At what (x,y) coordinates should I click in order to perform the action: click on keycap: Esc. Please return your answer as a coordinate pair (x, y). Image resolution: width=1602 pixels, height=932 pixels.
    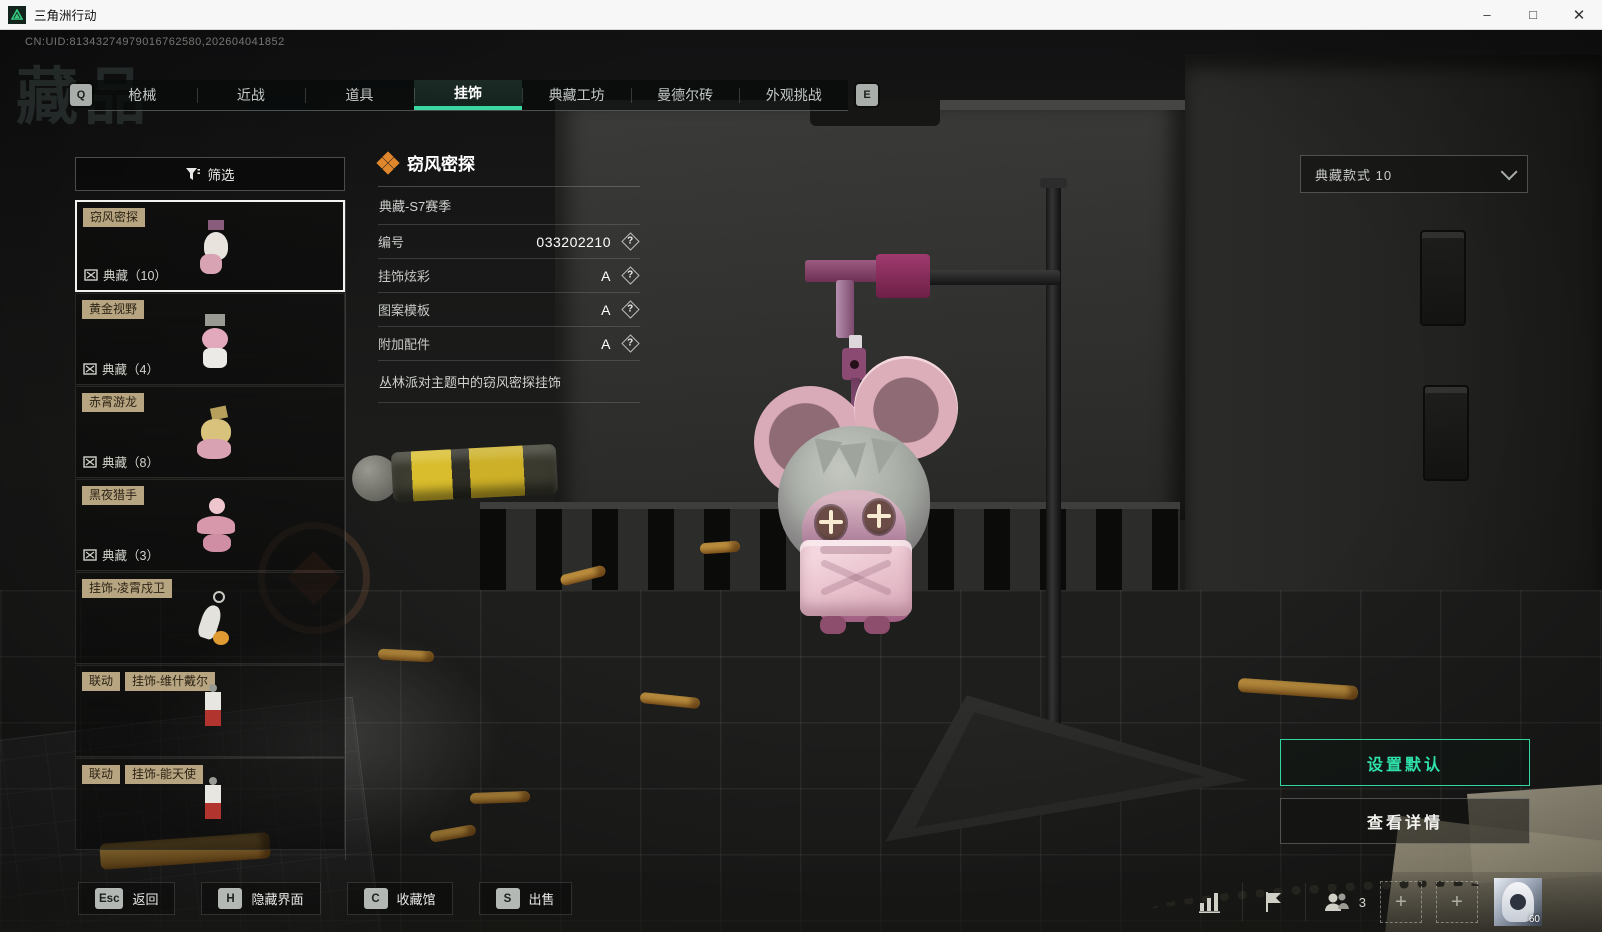
    Looking at the image, I should click on (109, 898).